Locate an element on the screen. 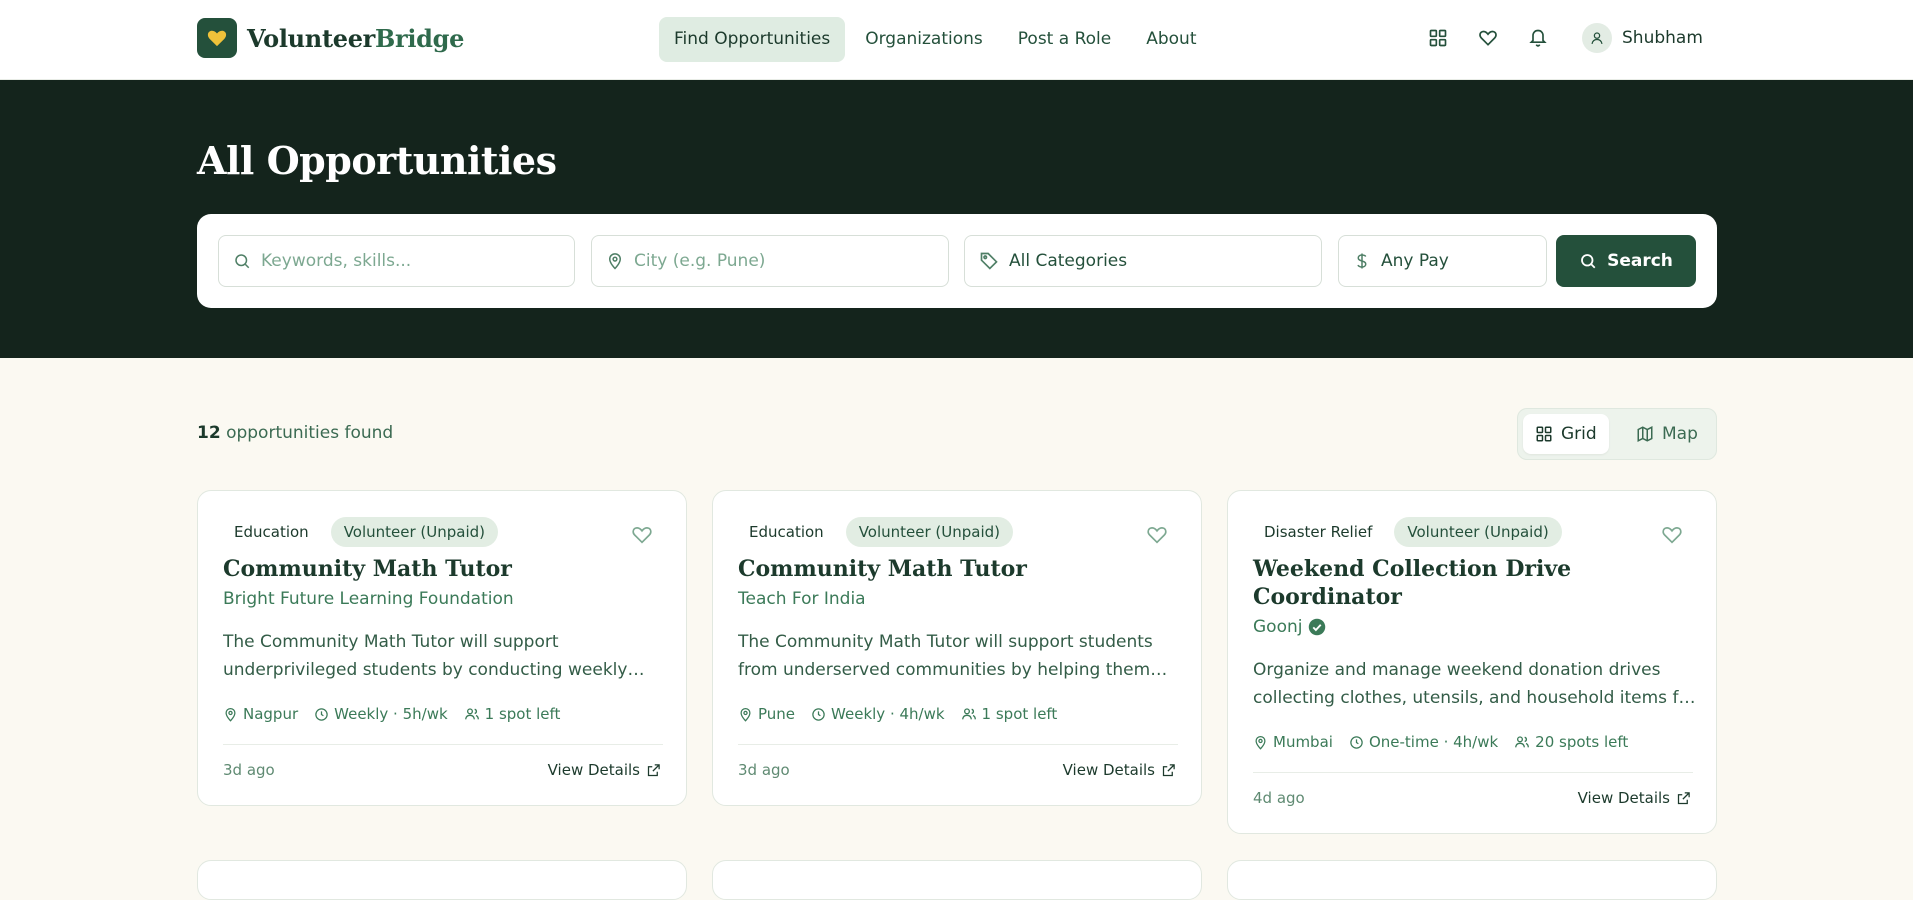  category-value: All Categories is located at coordinates (1068, 261).